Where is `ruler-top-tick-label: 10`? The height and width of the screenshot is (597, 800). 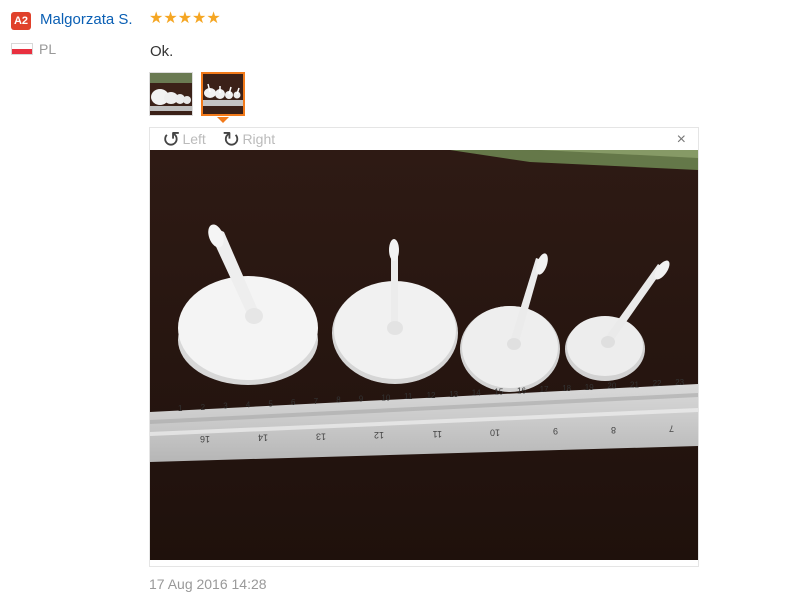 ruler-top-tick-label: 10 is located at coordinates (385, 397).